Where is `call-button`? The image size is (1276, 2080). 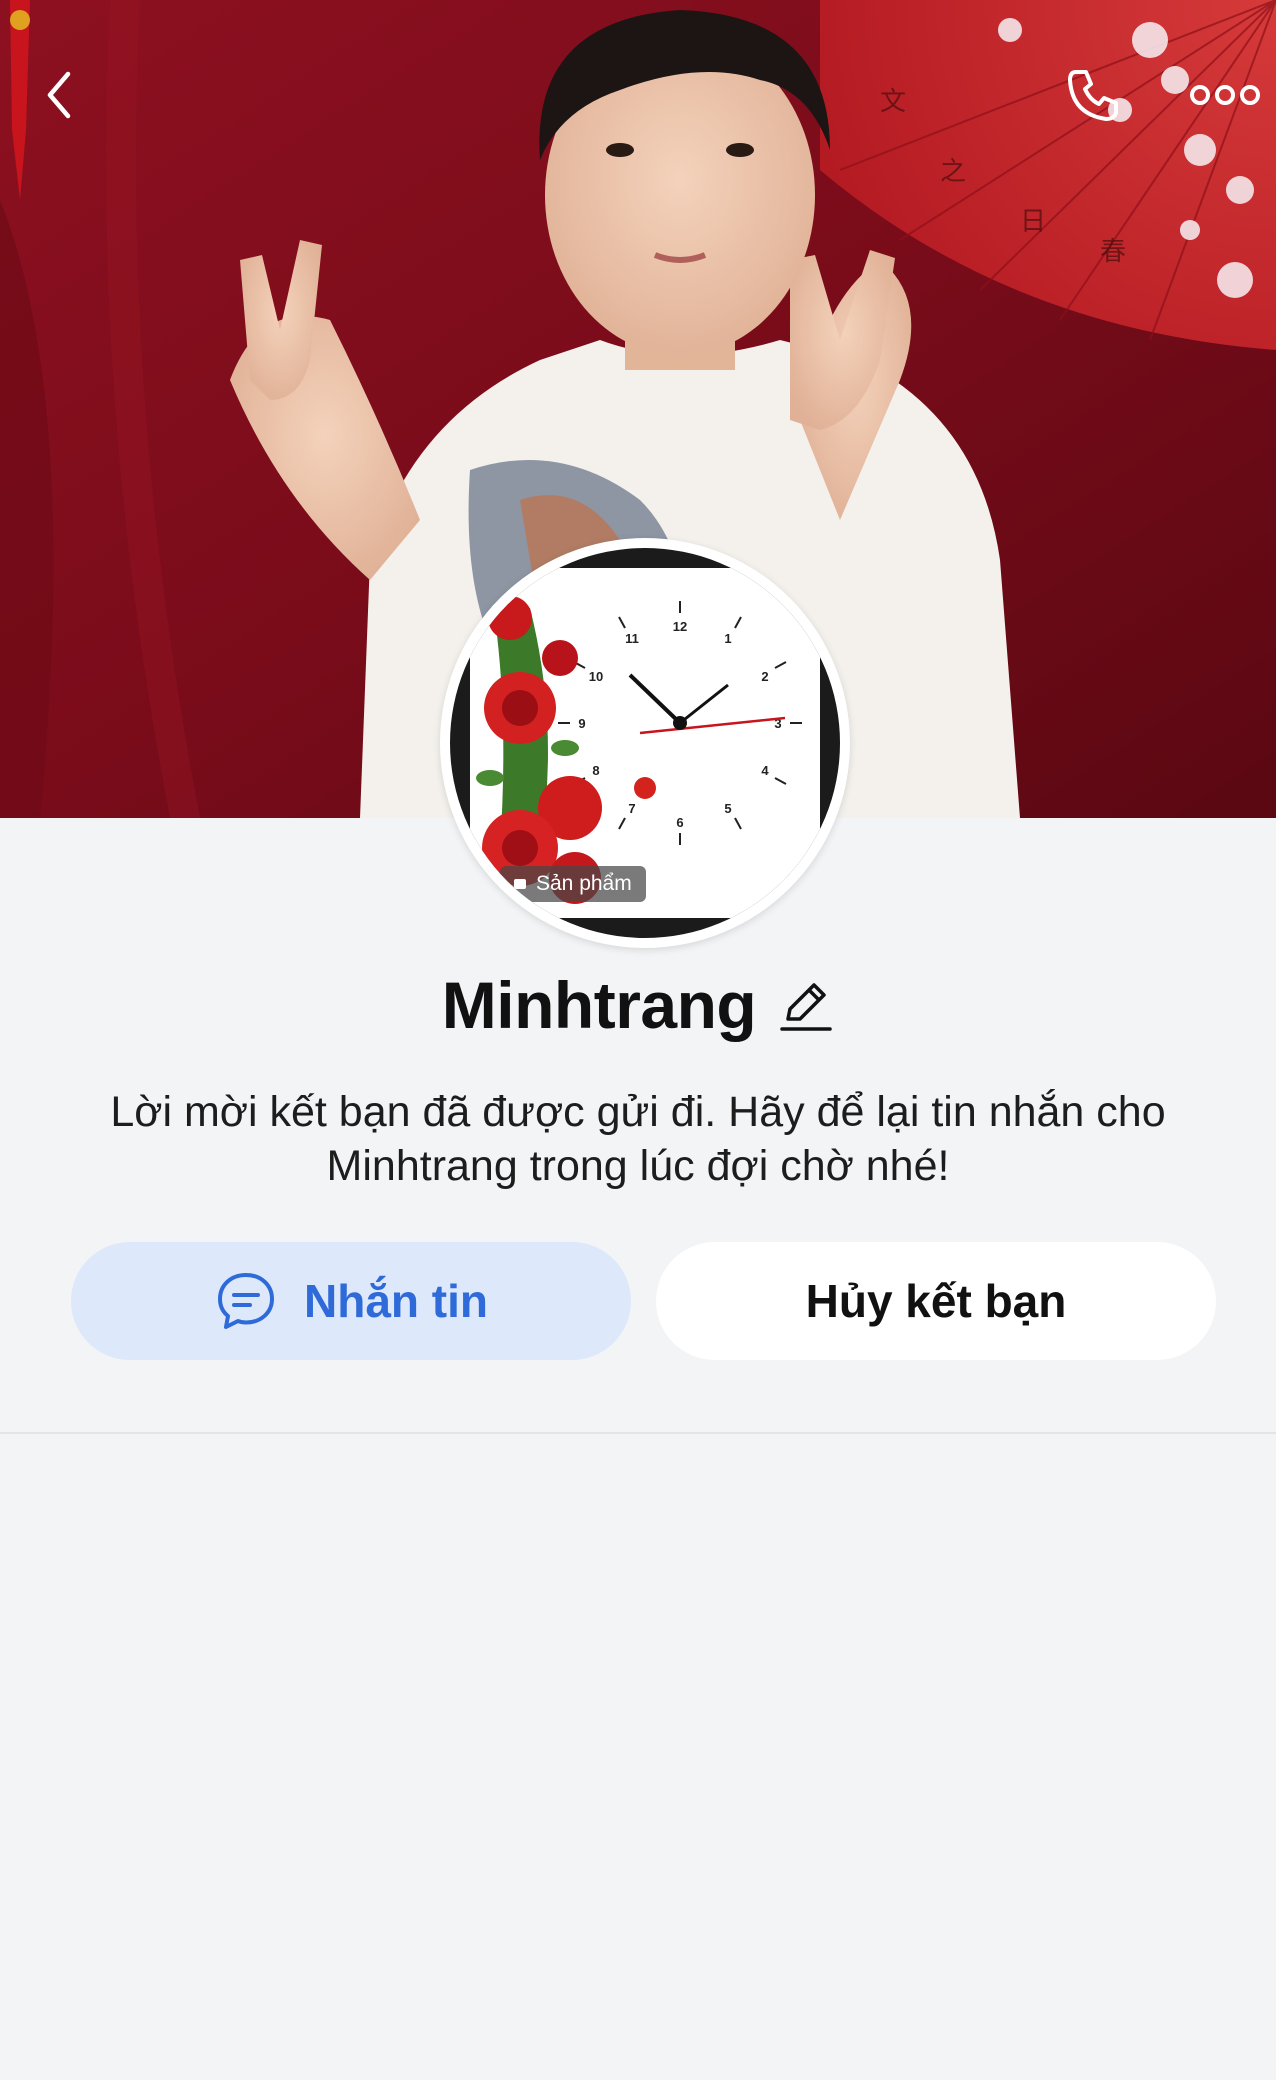 call-button is located at coordinates (1093, 95).